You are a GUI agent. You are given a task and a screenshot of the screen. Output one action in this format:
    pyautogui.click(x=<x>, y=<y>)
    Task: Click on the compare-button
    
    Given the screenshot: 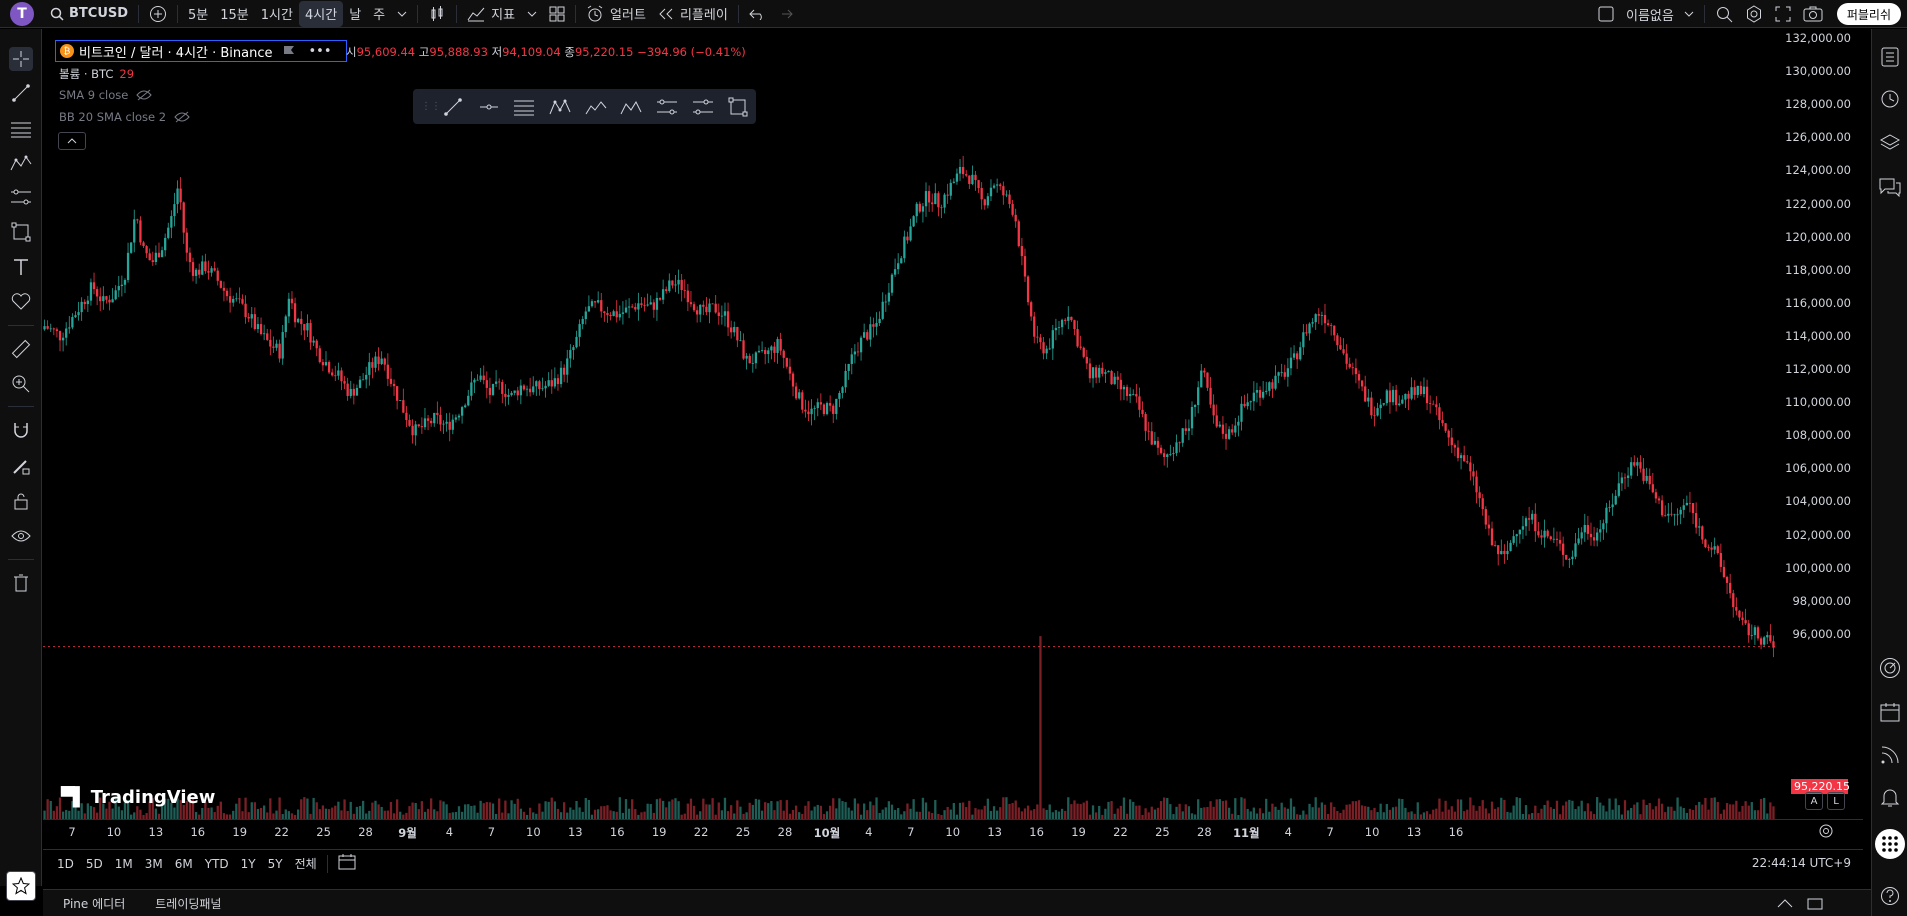 What is the action you would take?
    pyautogui.click(x=158, y=14)
    